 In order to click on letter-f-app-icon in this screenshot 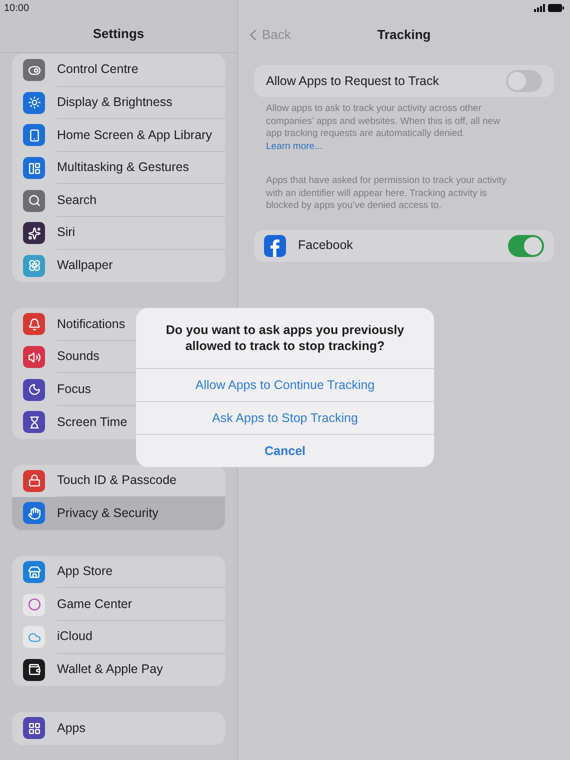, I will do `click(275, 245)`.